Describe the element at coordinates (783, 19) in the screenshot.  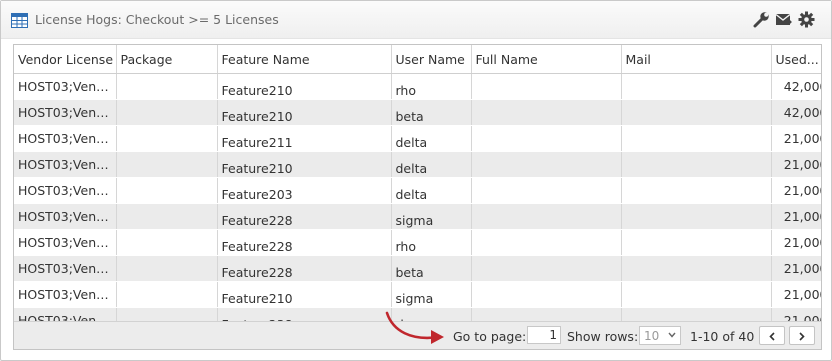
I see `mail-icon` at that location.